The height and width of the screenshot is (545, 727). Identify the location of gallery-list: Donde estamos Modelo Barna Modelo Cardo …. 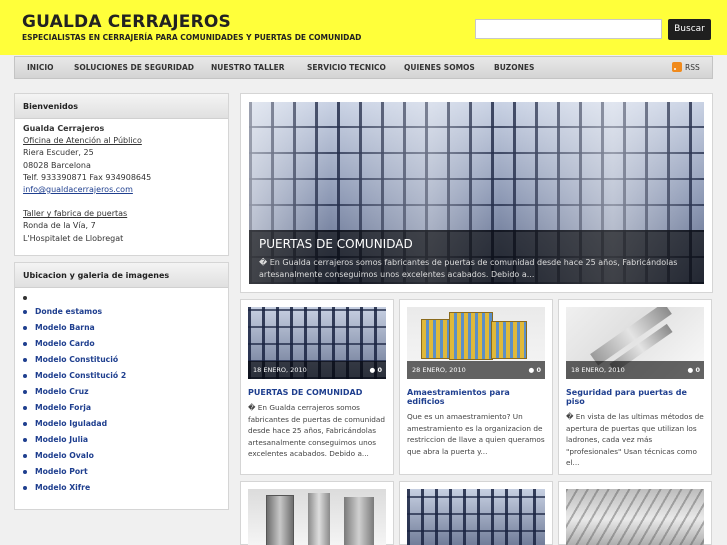
(121, 400).